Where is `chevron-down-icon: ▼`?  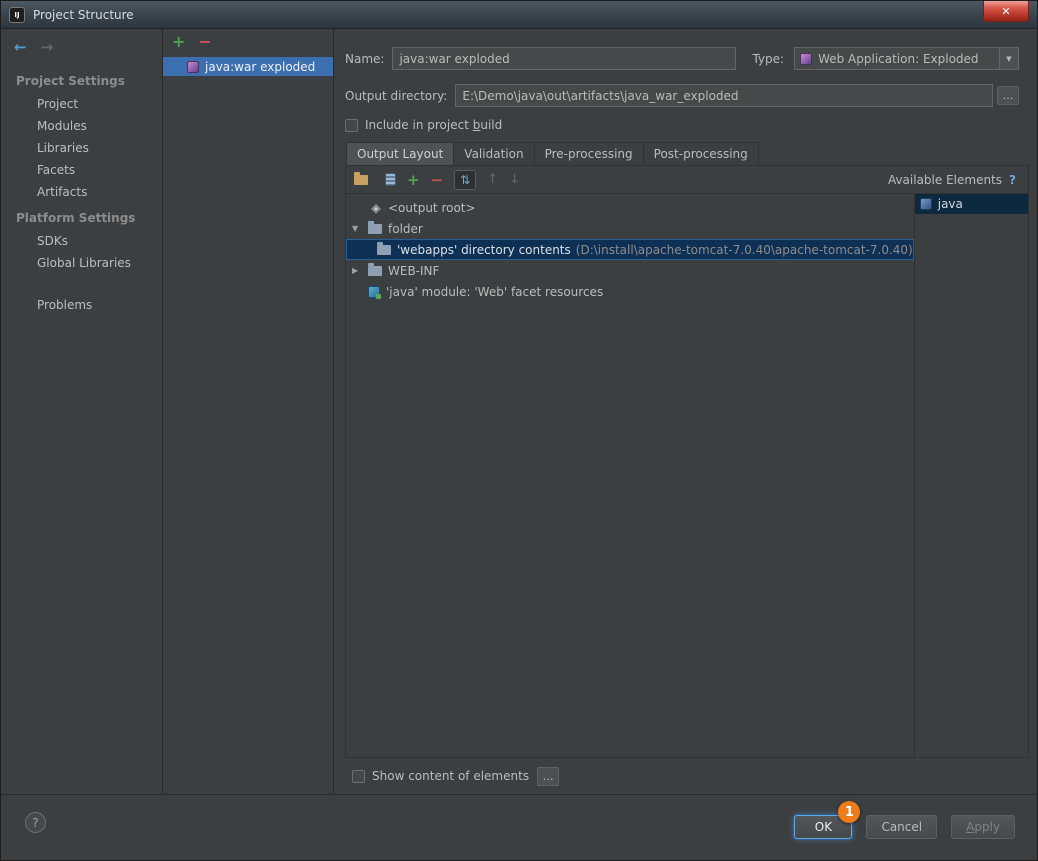 chevron-down-icon: ▼ is located at coordinates (1008, 58).